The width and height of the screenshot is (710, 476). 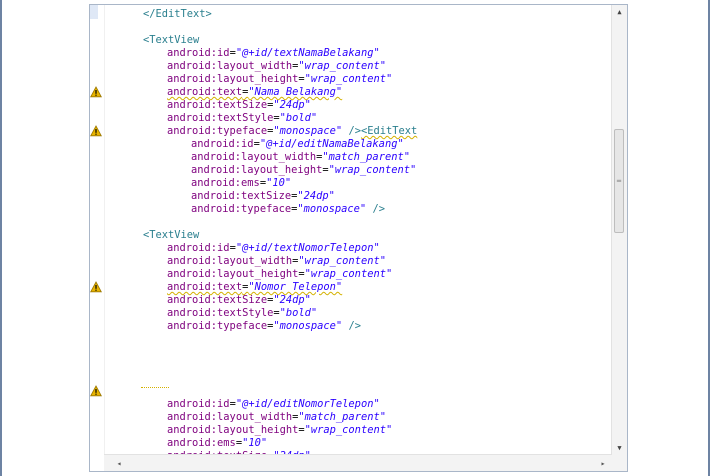 What do you see at coordinates (307, 248) in the screenshot?
I see `code-token-val: "@+id/textNomorTelepon"` at bounding box center [307, 248].